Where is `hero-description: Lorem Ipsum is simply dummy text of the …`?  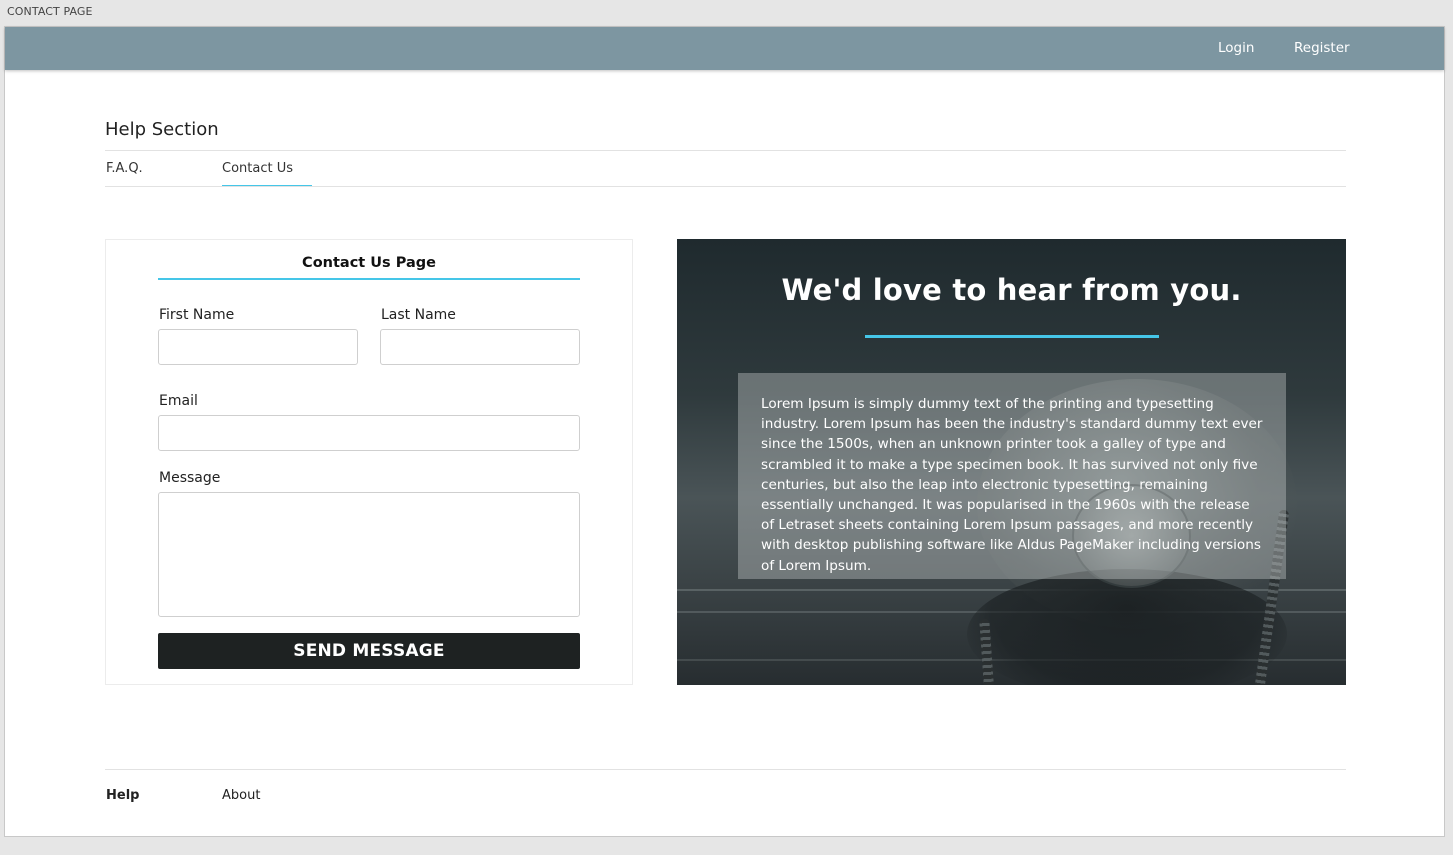 hero-description: Lorem Ipsum is simply dummy text of the … is located at coordinates (1012, 476).